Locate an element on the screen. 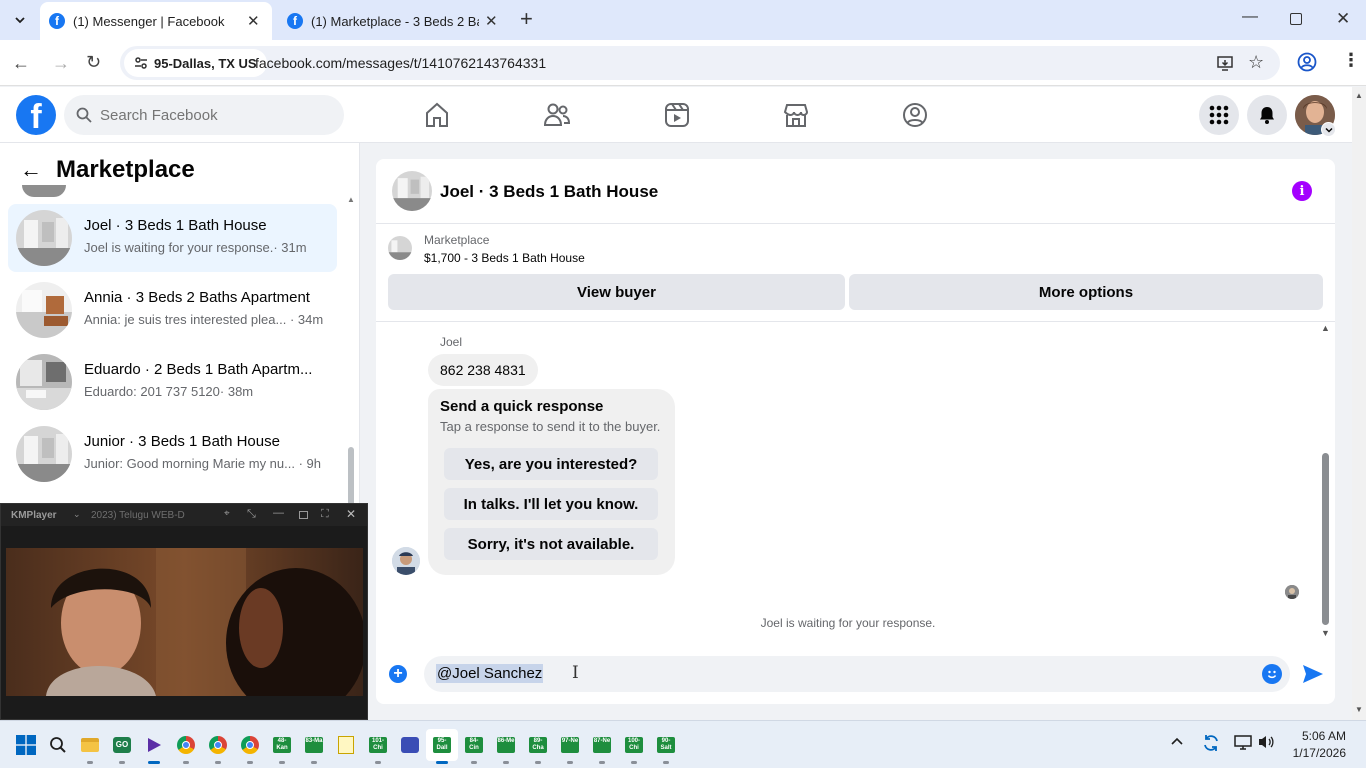  marketplace-icon is located at coordinates (796, 115).